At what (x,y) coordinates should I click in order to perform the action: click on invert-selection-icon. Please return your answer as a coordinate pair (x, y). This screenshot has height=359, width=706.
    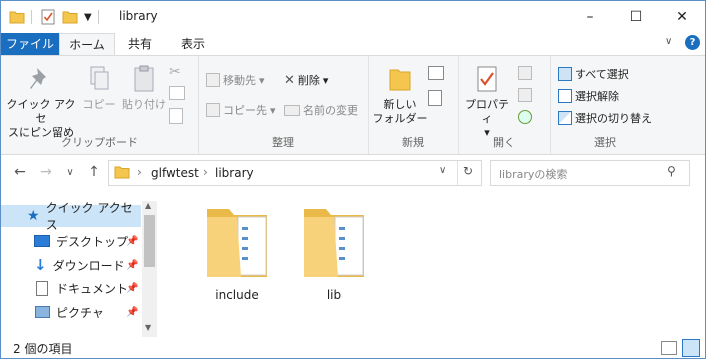
    Looking at the image, I should click on (565, 118).